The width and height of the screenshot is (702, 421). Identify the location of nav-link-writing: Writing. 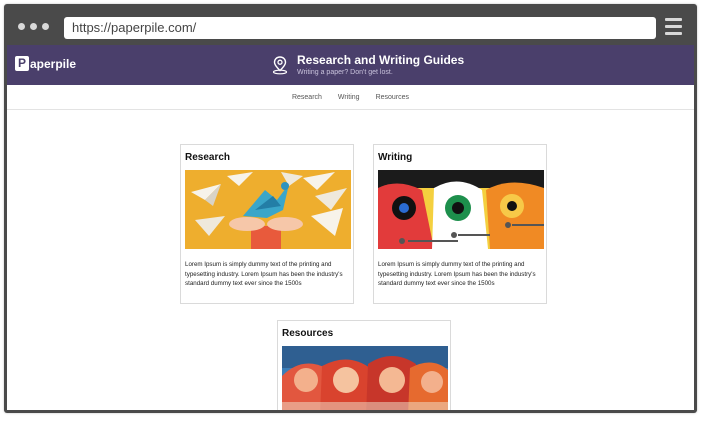
(349, 97).